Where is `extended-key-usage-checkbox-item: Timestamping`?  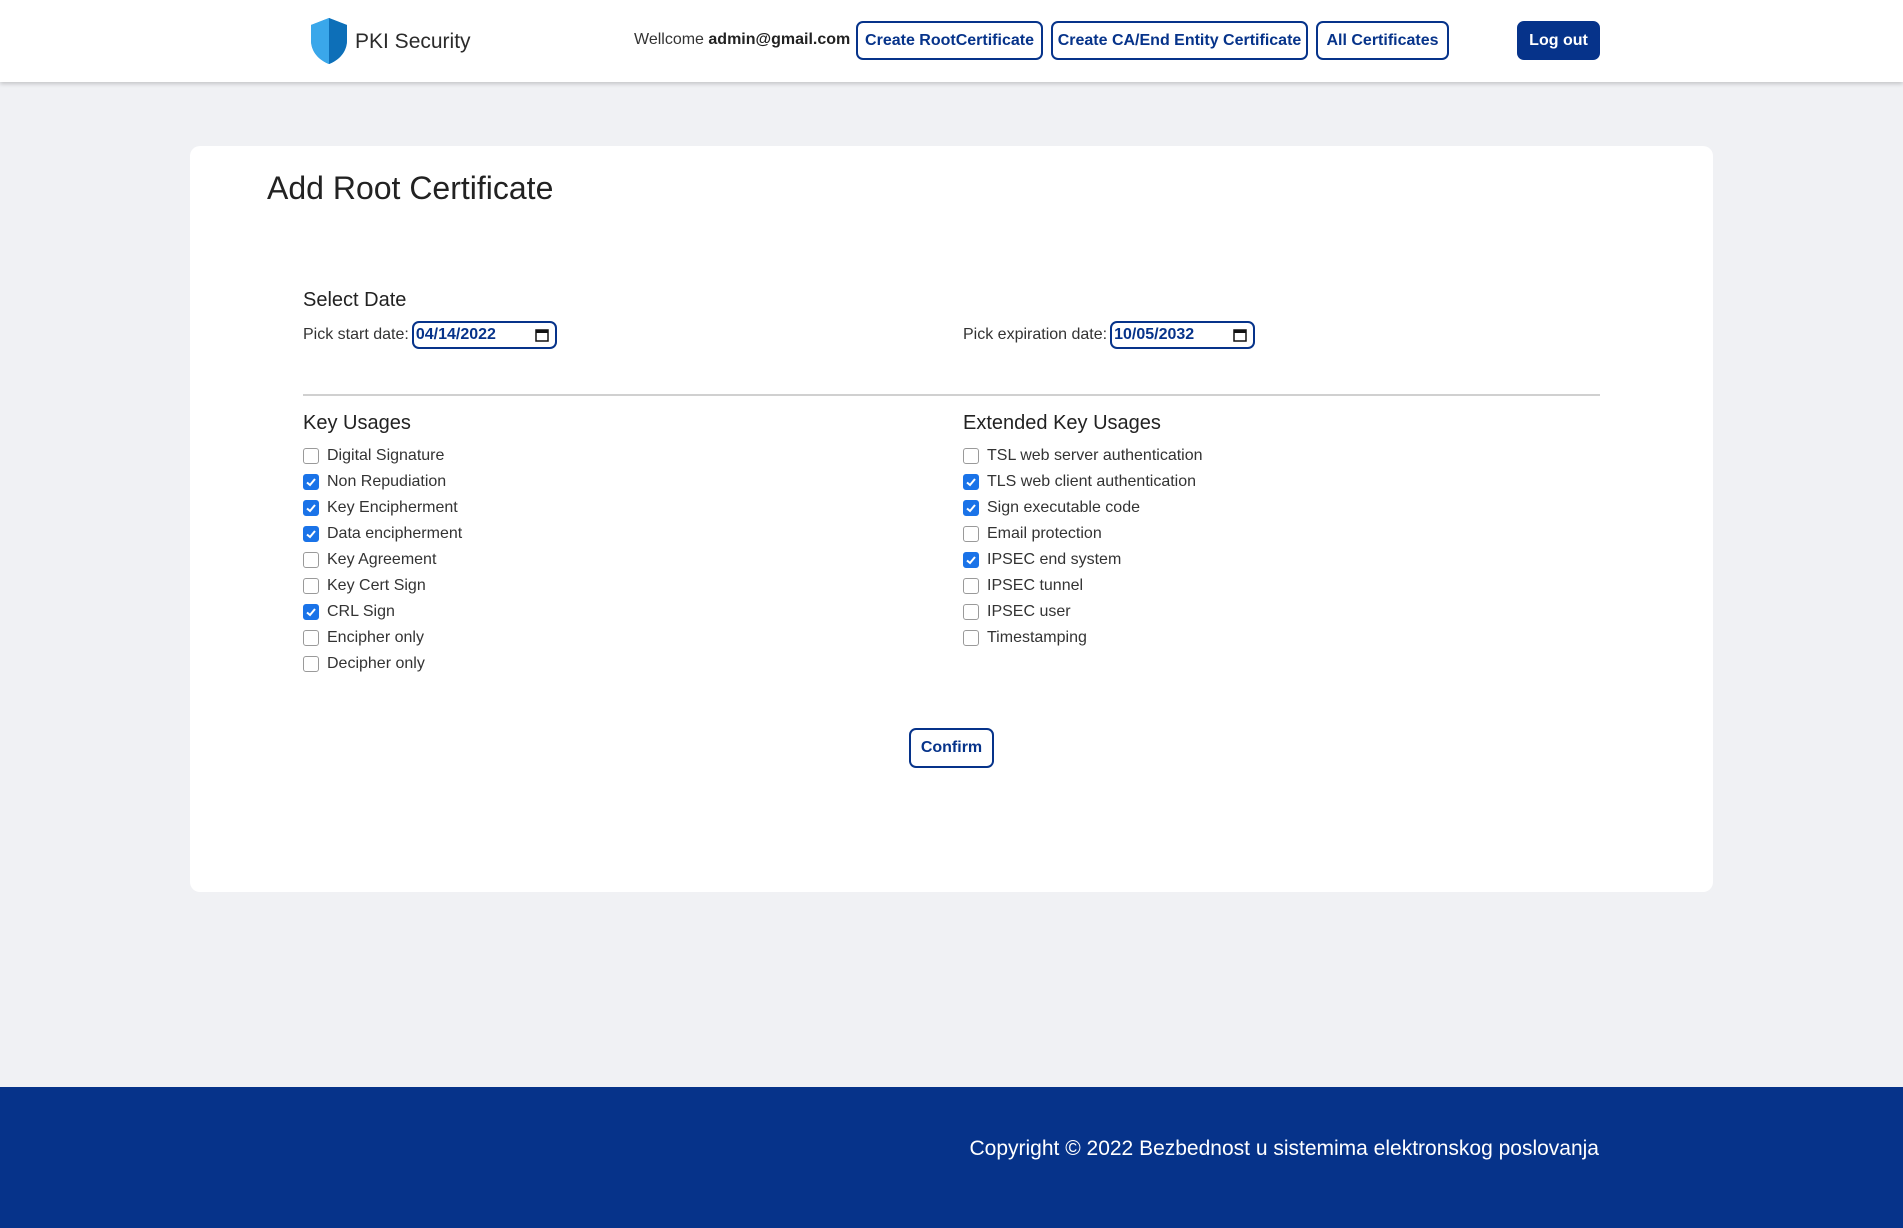 extended-key-usage-checkbox-item: Timestamping is located at coordinates (1083, 638).